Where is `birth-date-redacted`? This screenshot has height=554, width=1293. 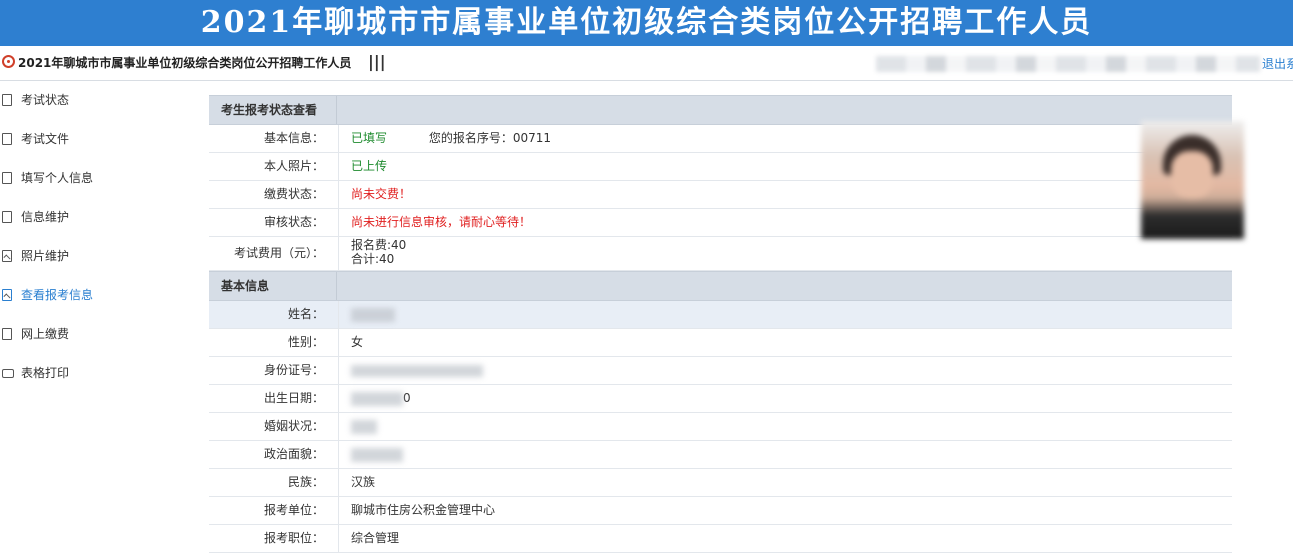
birth-date-redacted is located at coordinates (377, 398).